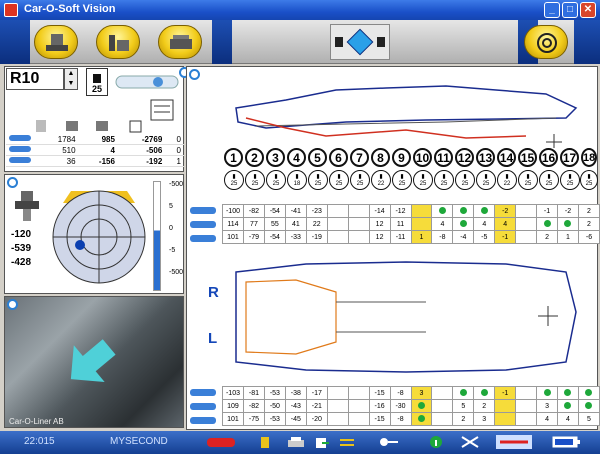 This screenshot has width=600, height=454. What do you see at coordinates (514, 442) in the screenshot?
I see `alignment-icon` at bounding box center [514, 442].